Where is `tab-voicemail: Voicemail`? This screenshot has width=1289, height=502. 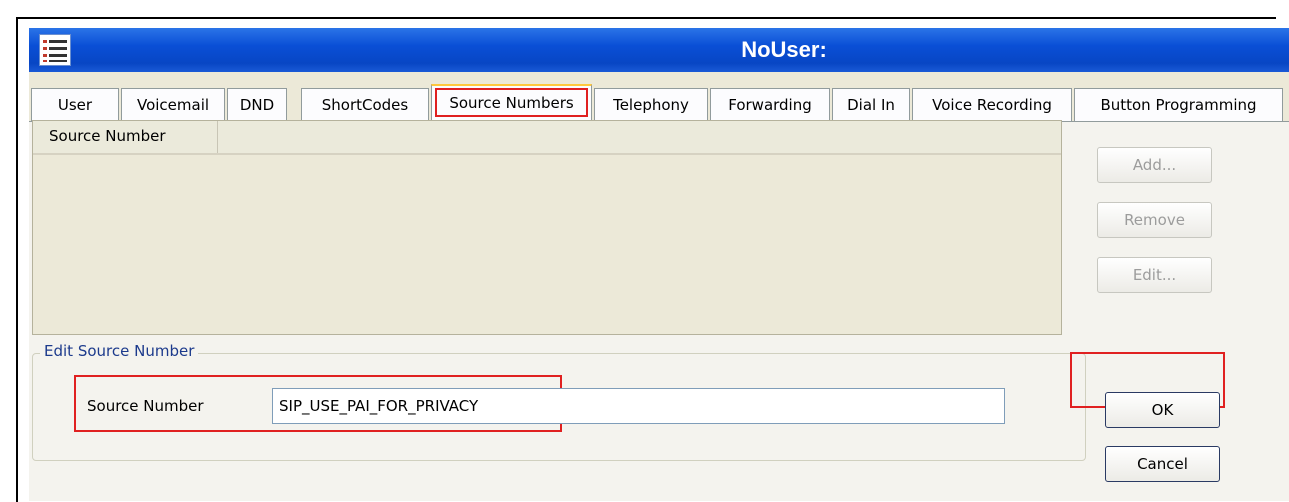
tab-voicemail: Voicemail is located at coordinates (173, 104).